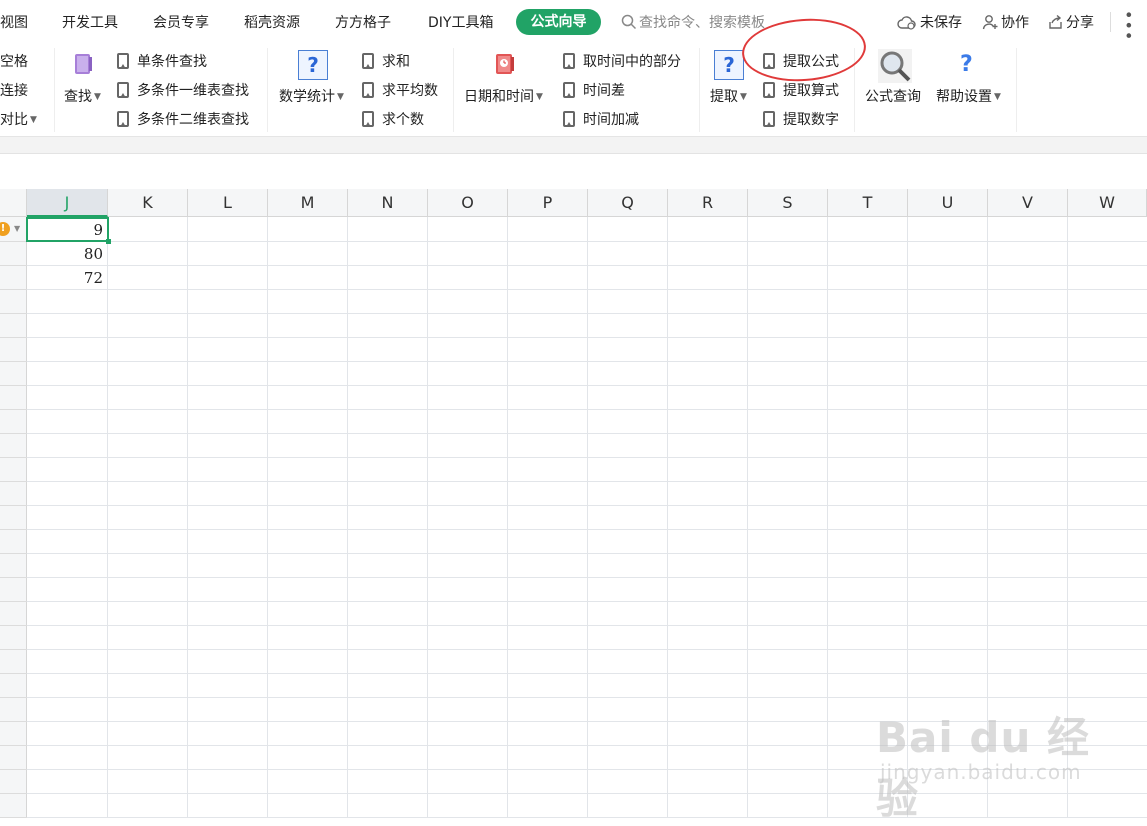 The height and width of the screenshot is (826, 1147). What do you see at coordinates (67, 254) in the screenshot?
I see `cell-j2: 80` at bounding box center [67, 254].